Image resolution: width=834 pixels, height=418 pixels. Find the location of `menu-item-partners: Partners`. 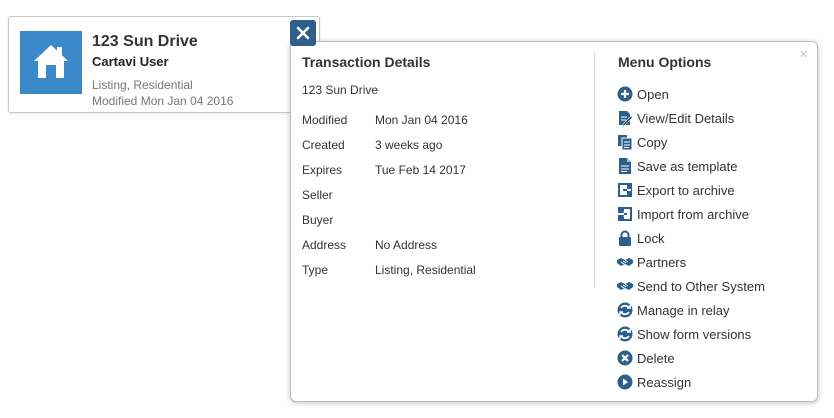

menu-item-partners: Partners is located at coordinates (691, 262).